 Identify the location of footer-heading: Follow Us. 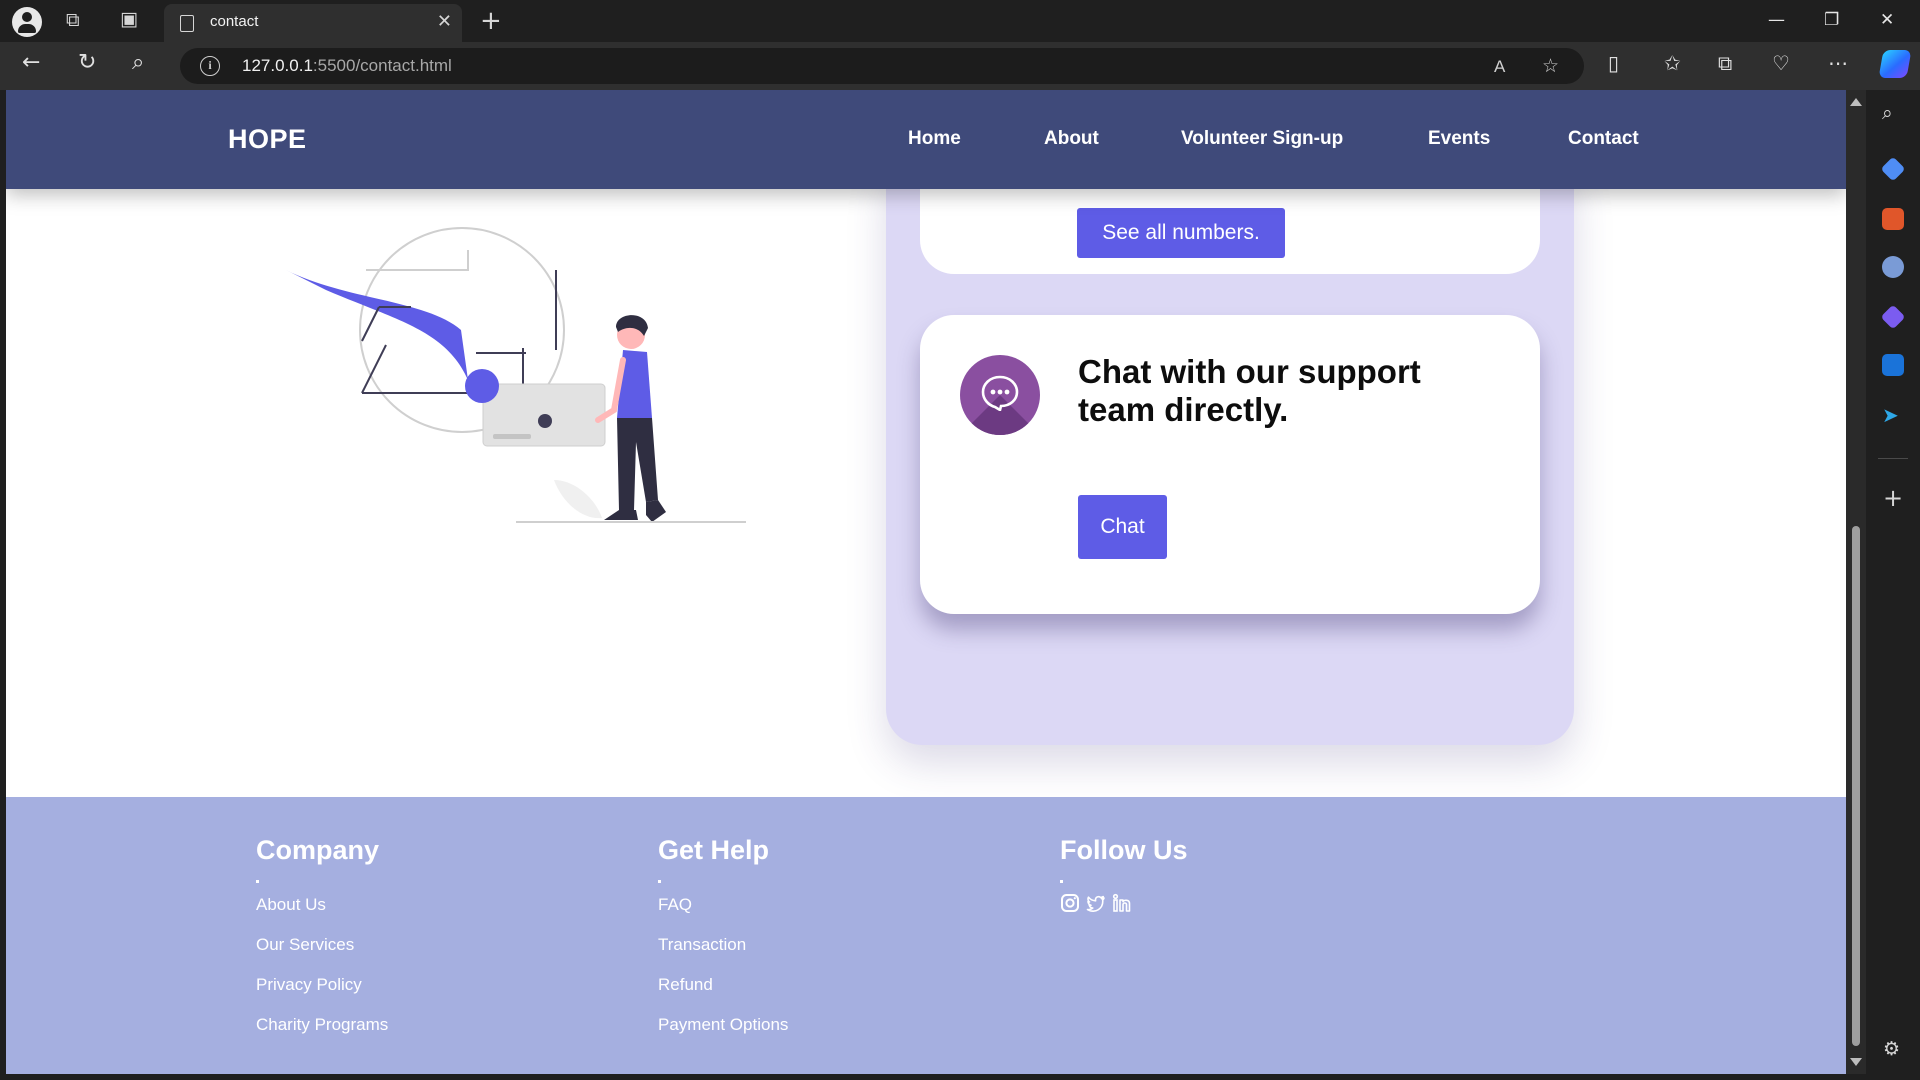
(1124, 850).